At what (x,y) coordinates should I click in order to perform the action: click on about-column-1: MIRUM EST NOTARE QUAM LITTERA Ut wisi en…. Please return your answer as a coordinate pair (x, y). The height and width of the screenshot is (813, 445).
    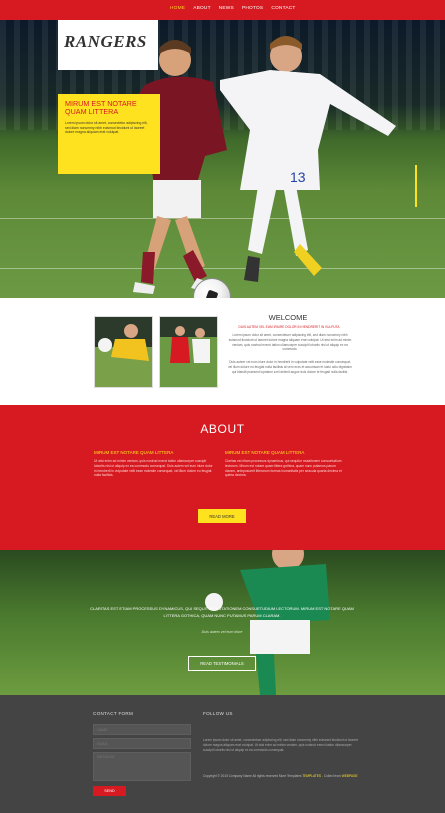
    Looking at the image, I should click on (154, 464).